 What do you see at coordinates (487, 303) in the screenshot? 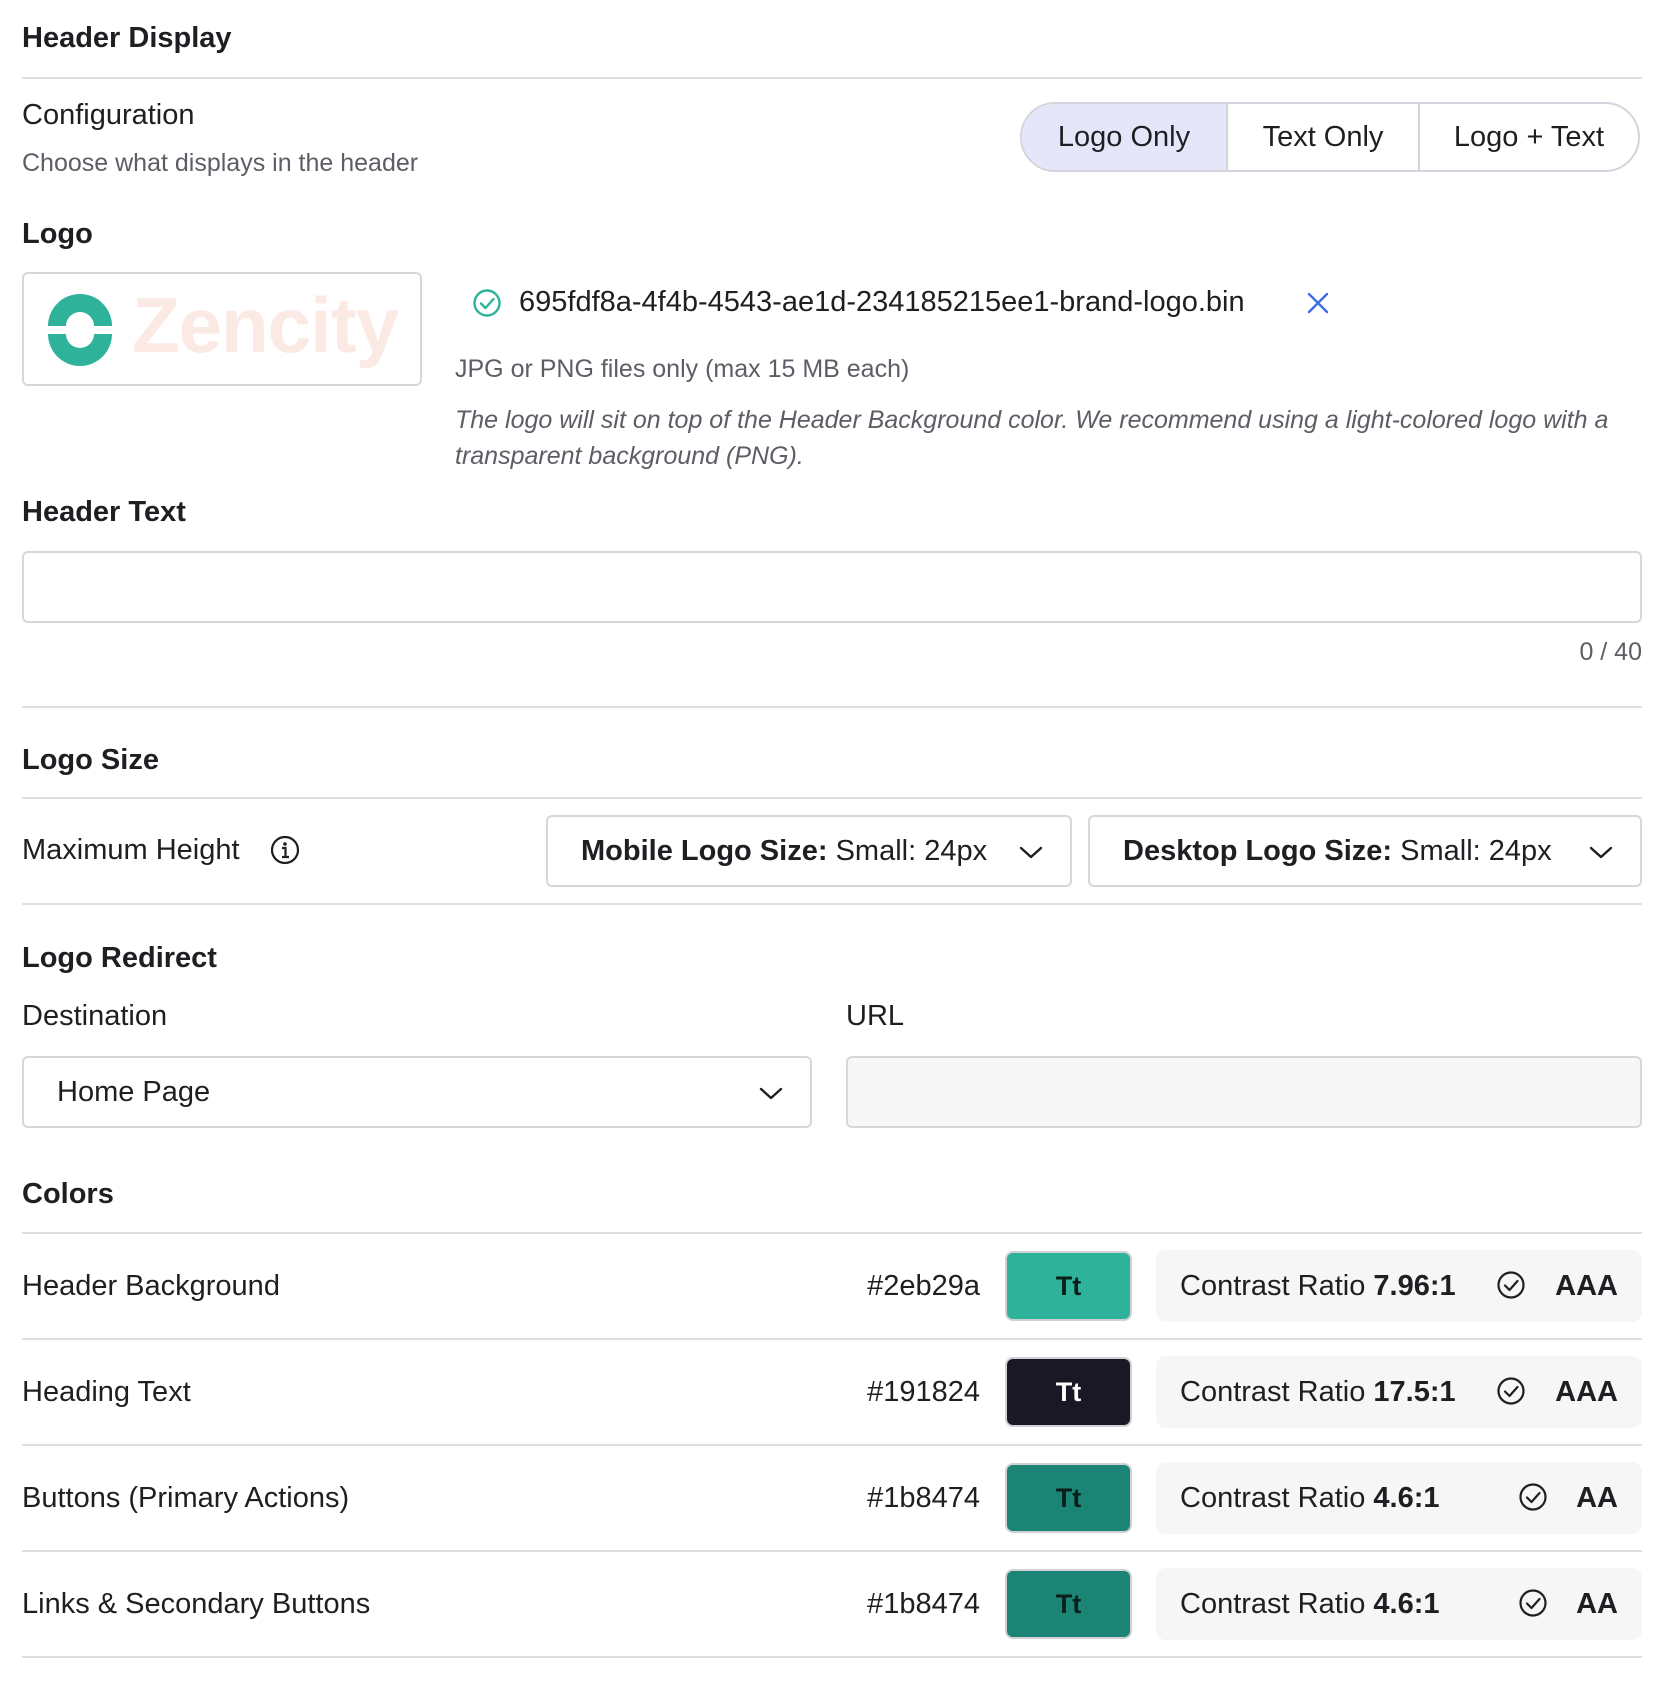
I see `upload-success-icon` at bounding box center [487, 303].